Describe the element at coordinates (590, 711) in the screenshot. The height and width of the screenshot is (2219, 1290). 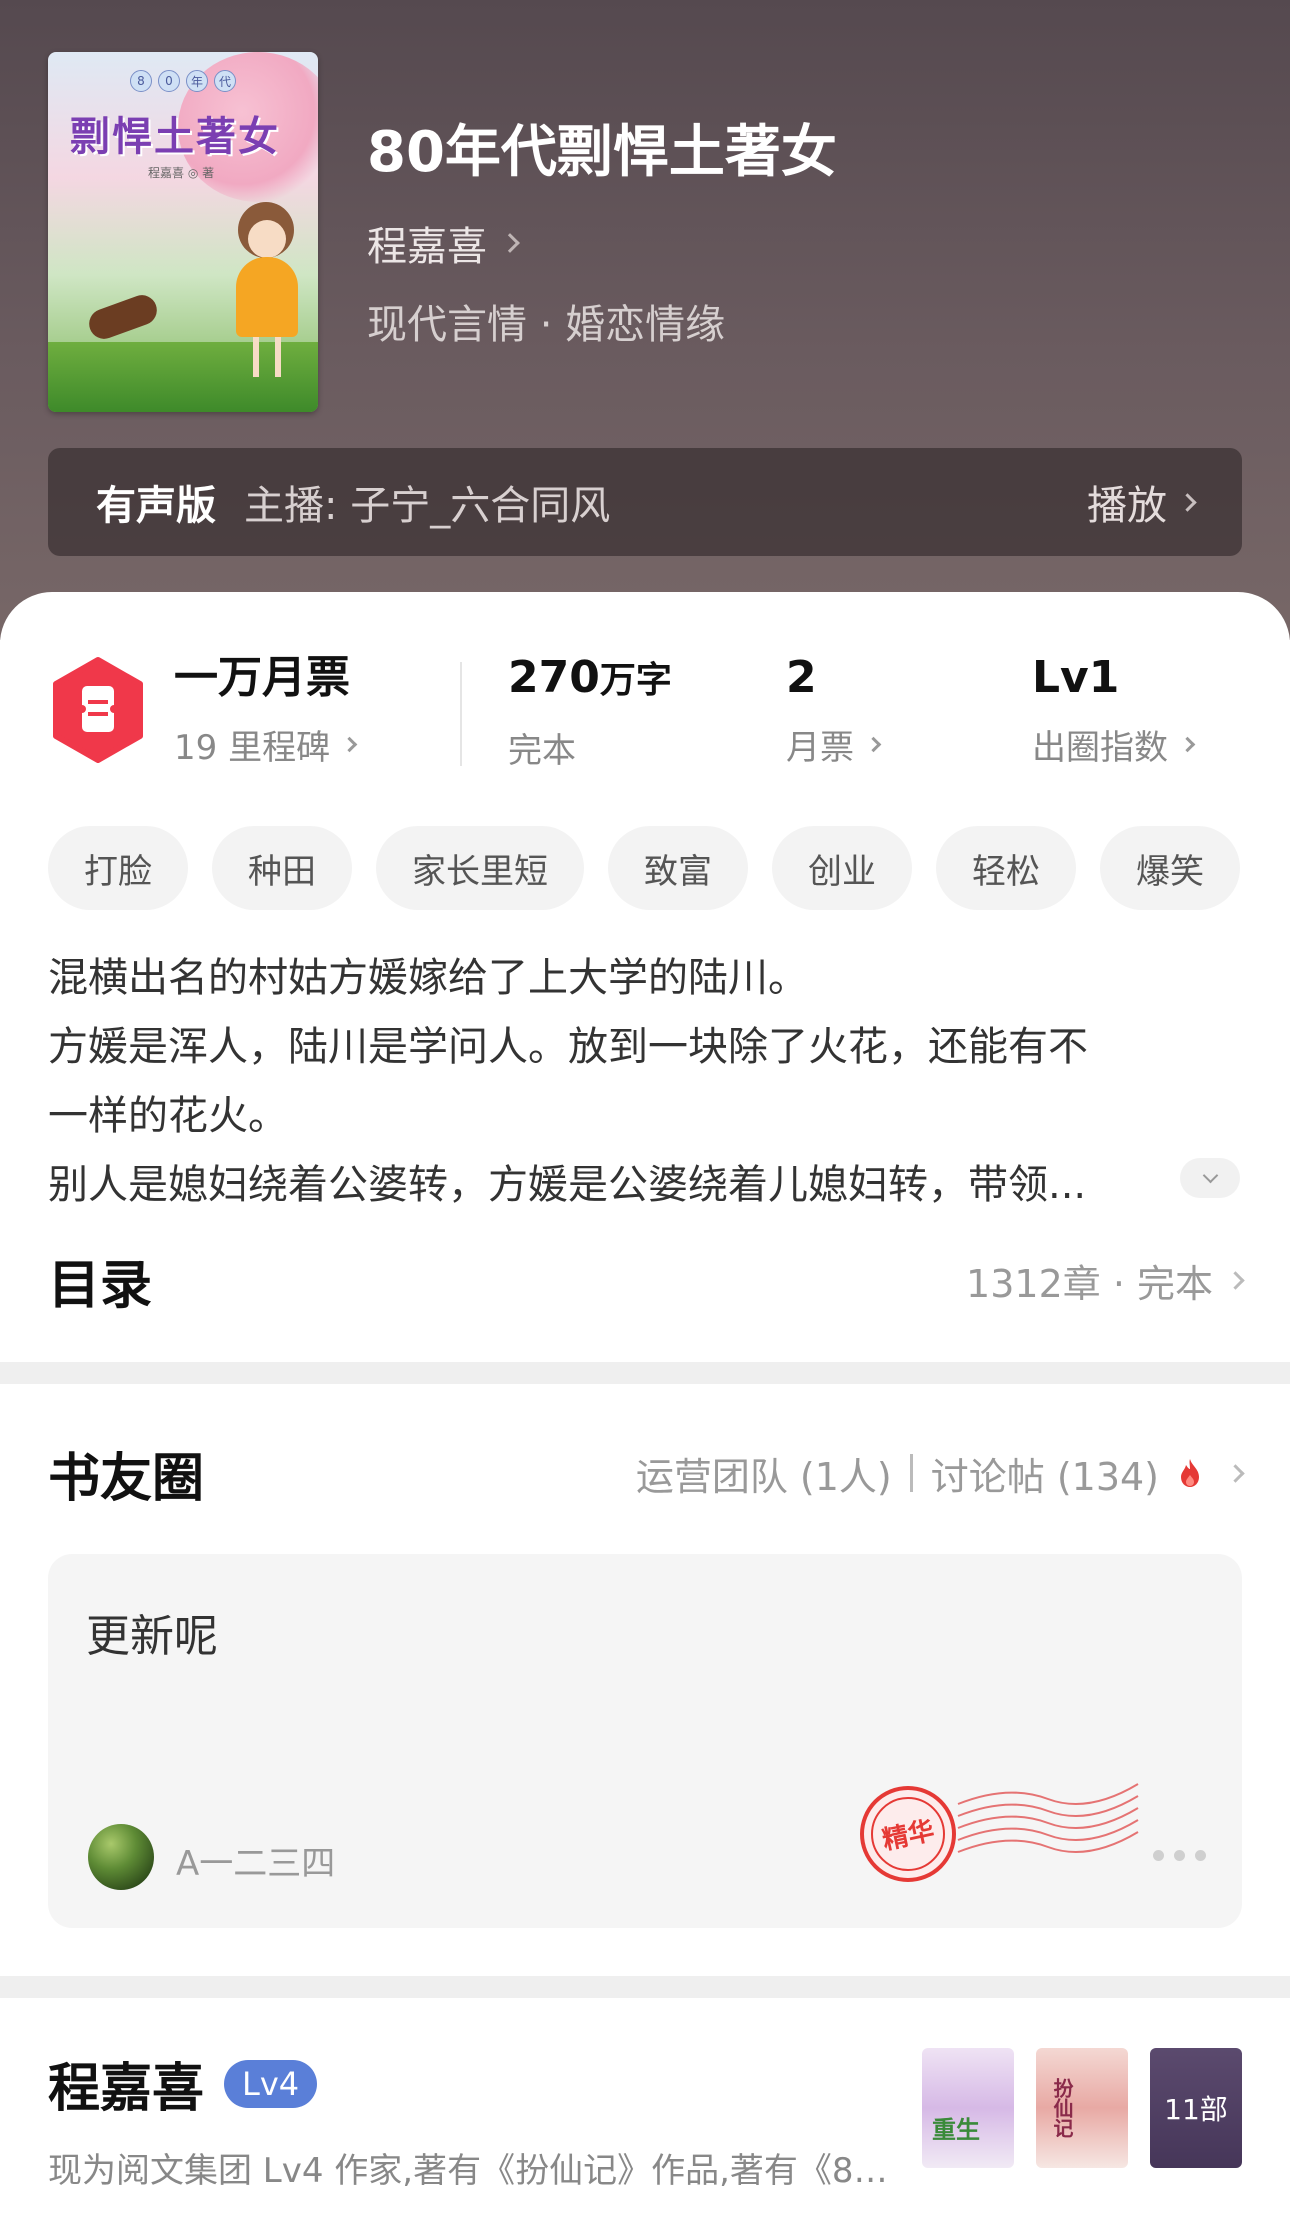
I see `word-count-stat: 270万字 完本` at that location.